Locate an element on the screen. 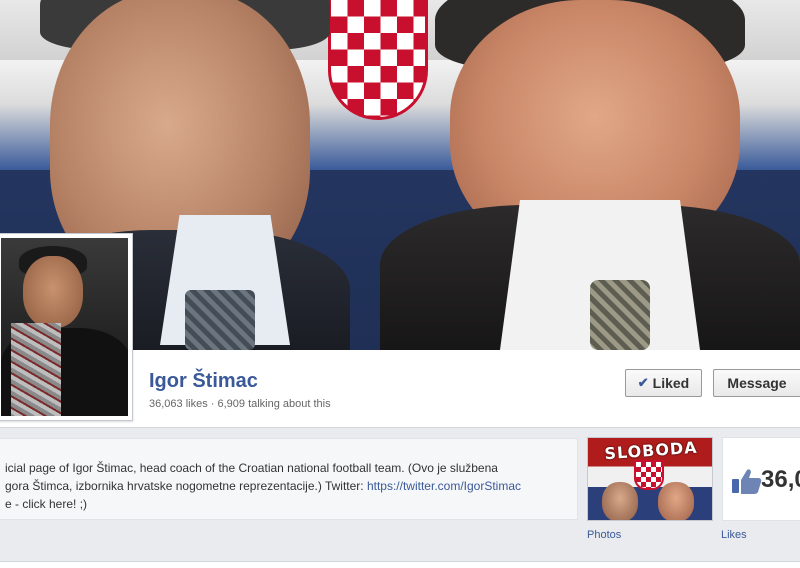  likes-link: Likes is located at coordinates (734, 535).